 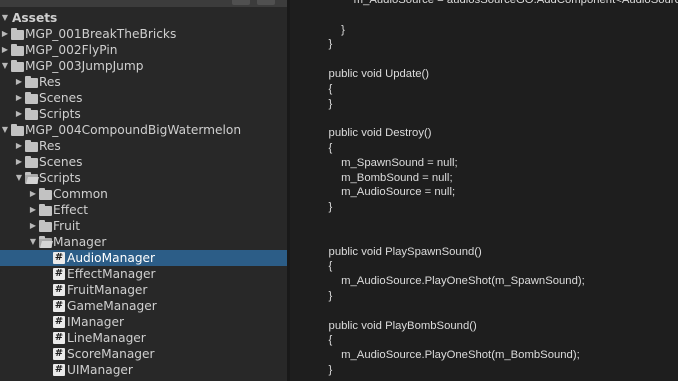 I want to click on code-line: public void Update(), so click(x=373, y=74).